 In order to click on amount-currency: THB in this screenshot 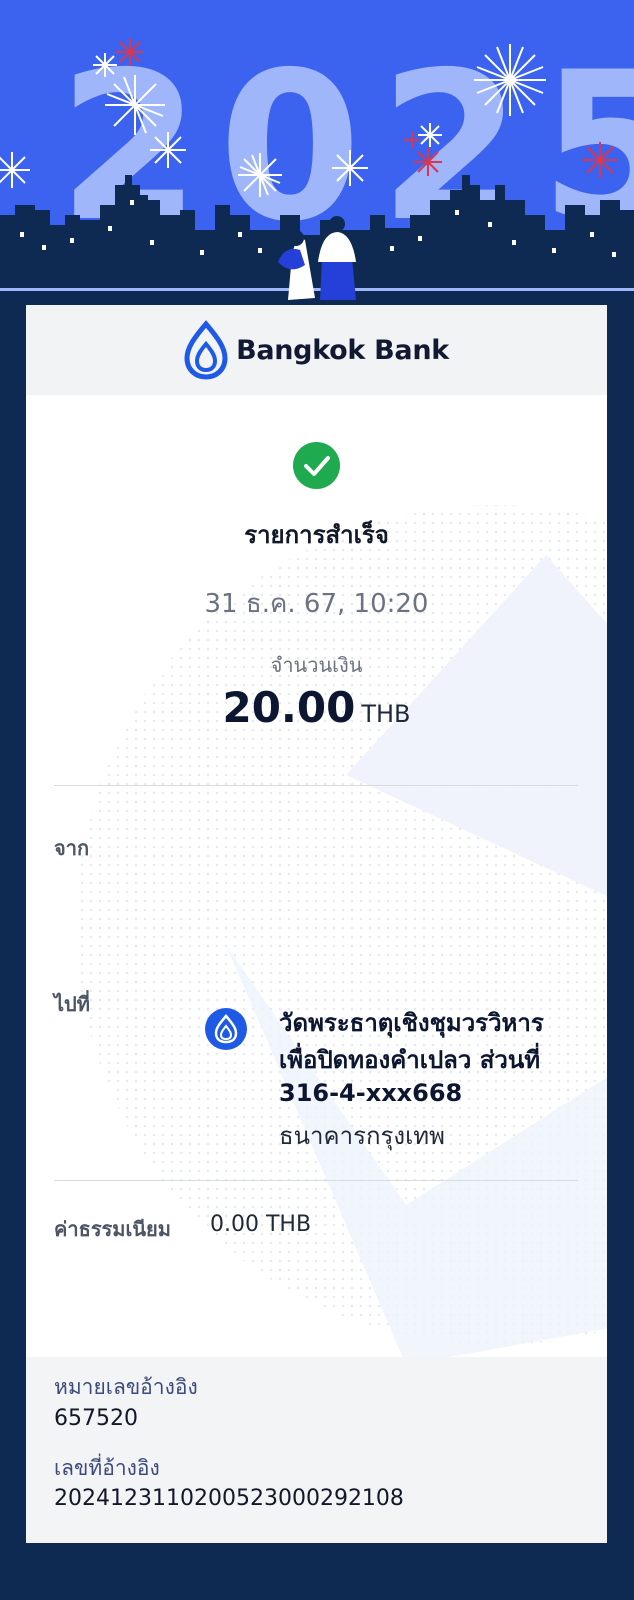, I will do `click(386, 714)`.